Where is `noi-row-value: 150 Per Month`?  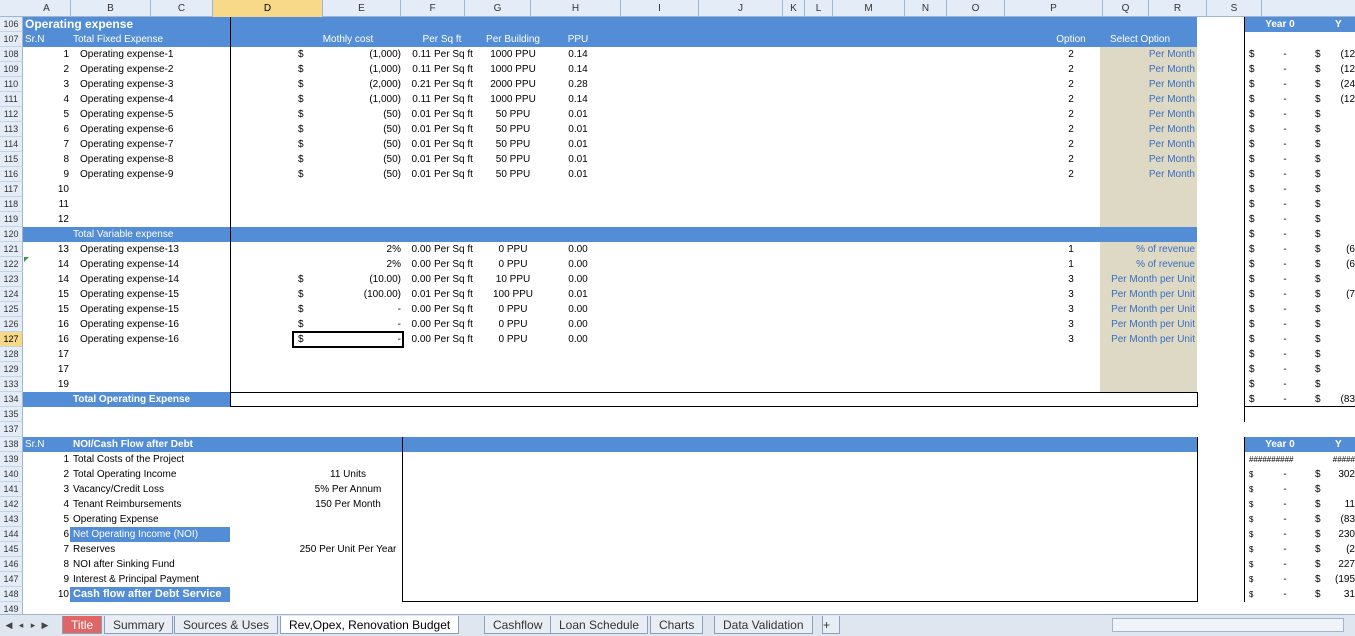
noi-row-value: 150 Per Month is located at coordinates (348, 504).